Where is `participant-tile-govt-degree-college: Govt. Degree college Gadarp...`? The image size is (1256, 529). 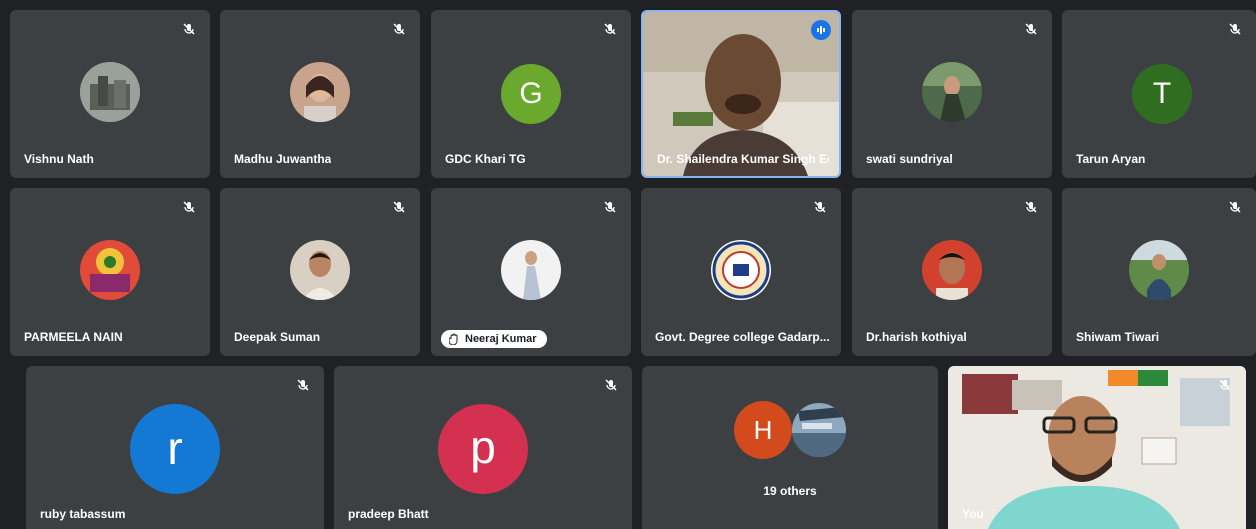
participant-tile-govt-degree-college: Govt. Degree college Gadarp... is located at coordinates (741, 272).